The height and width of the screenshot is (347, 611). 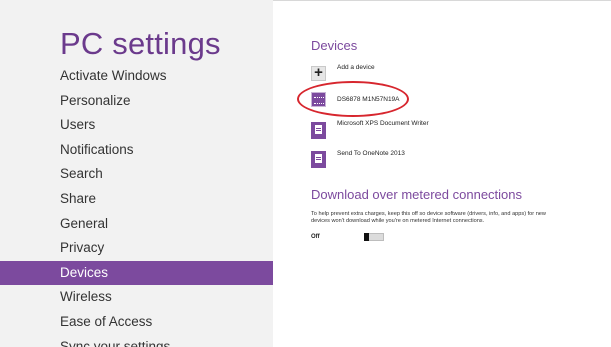 What do you see at coordinates (417, 194) in the screenshot?
I see `metered-section-title: Download over metered connections` at bounding box center [417, 194].